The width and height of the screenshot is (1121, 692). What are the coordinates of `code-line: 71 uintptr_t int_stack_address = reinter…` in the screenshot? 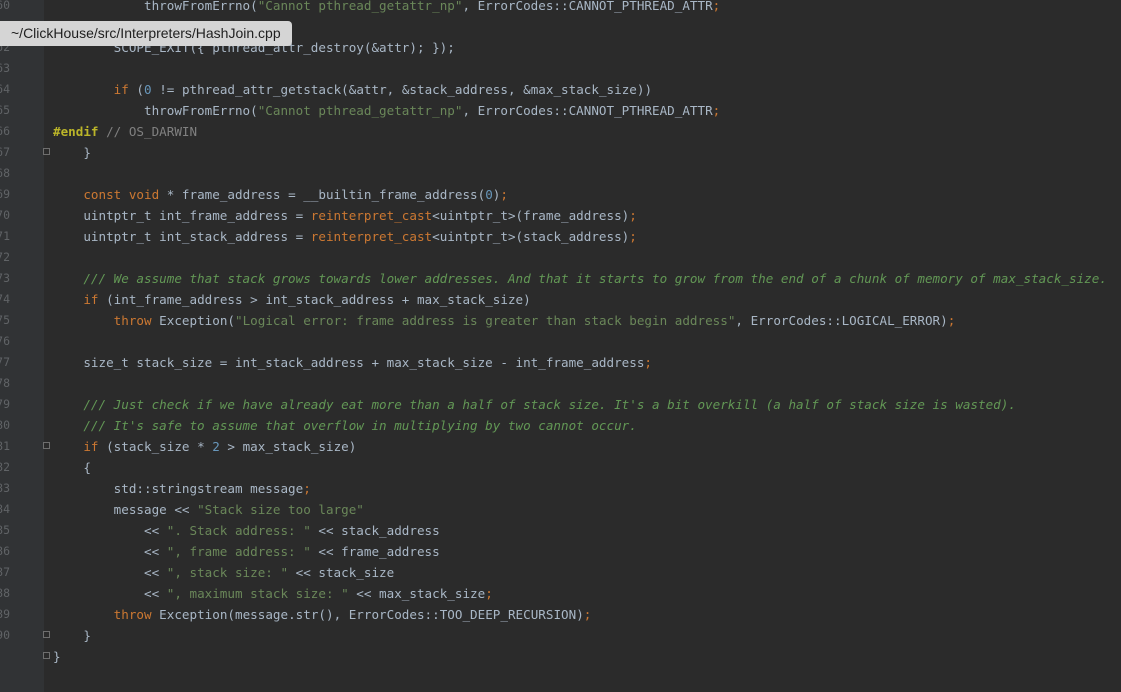 It's located at (560, 236).